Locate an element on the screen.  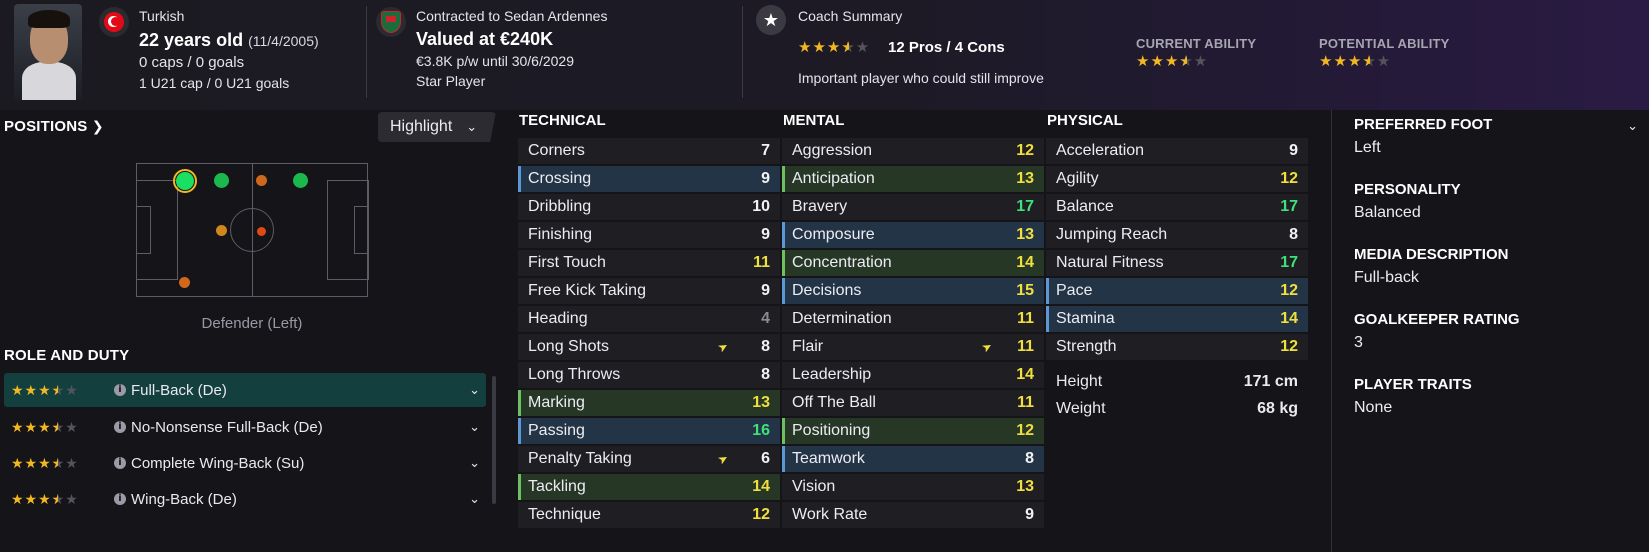
dob-value: (11/4/2005) is located at coordinates (283, 41).